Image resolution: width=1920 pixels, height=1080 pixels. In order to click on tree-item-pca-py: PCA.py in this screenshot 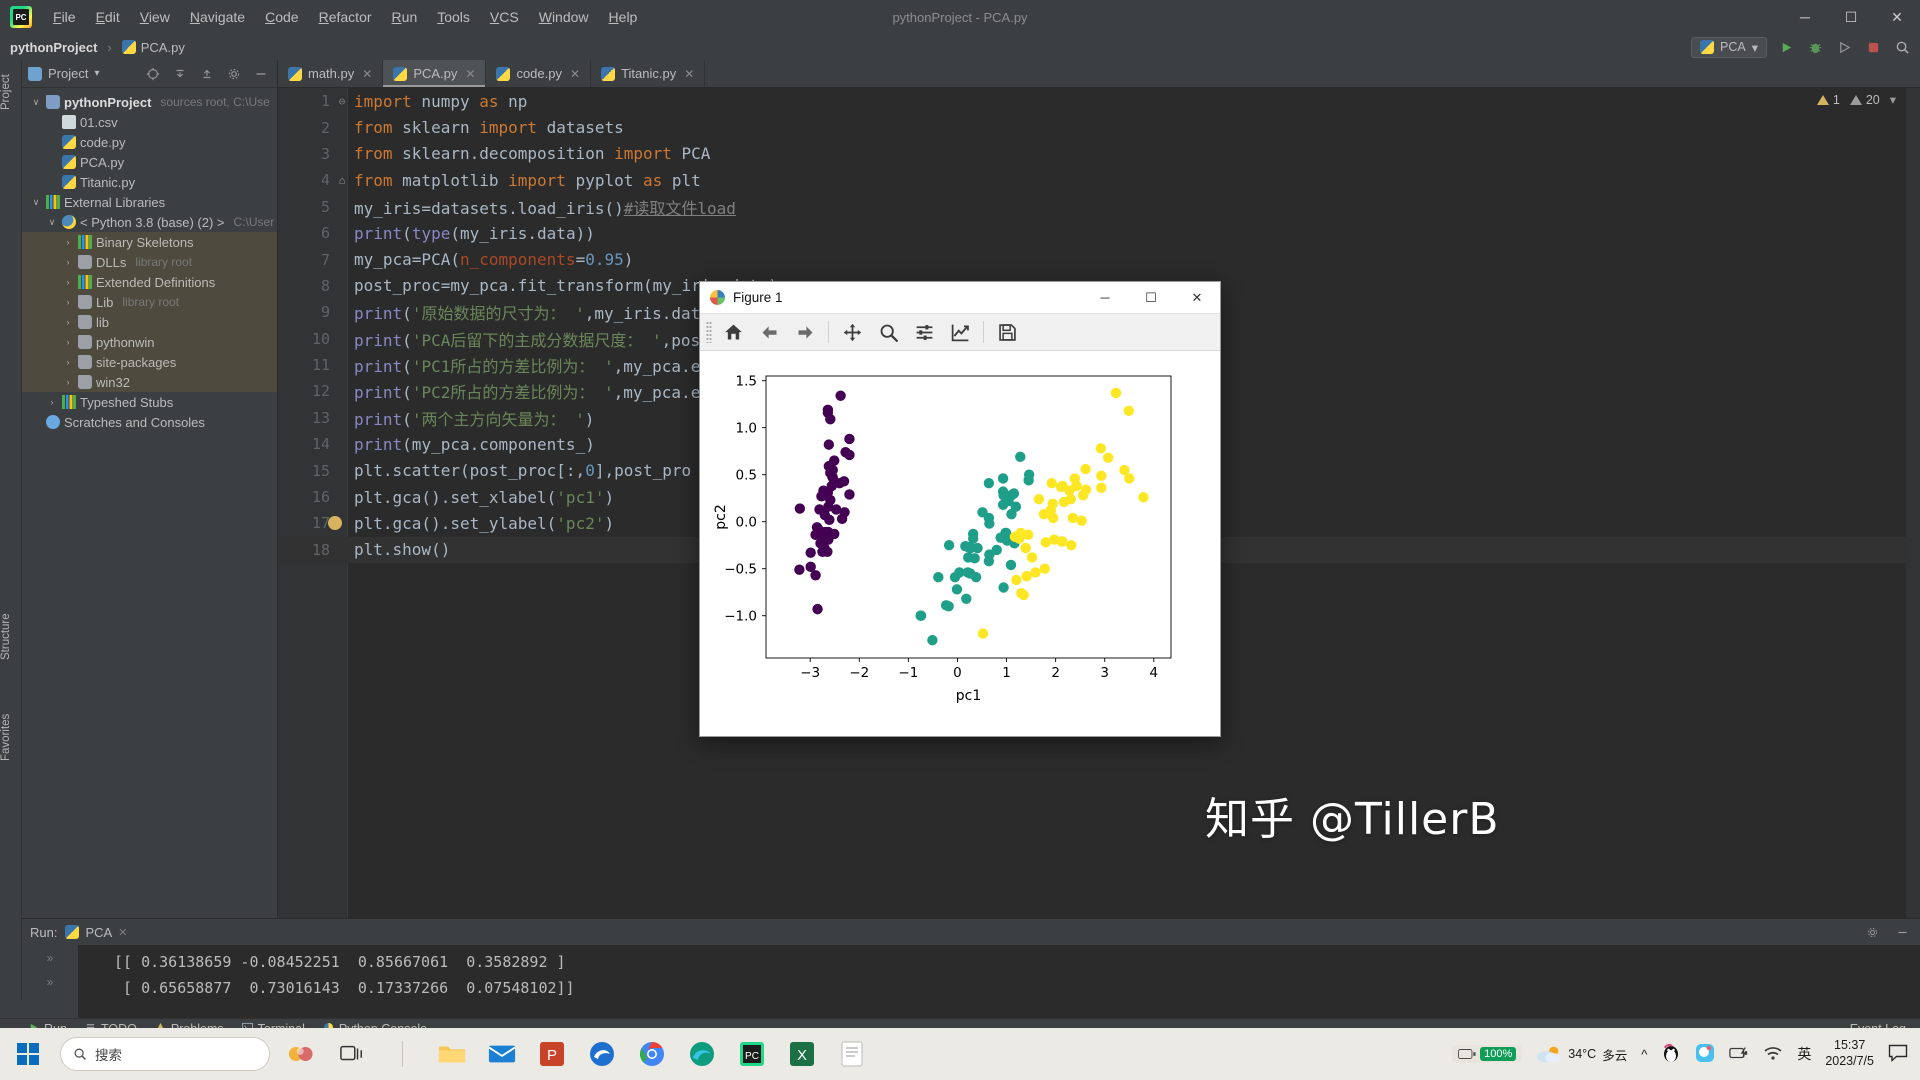, I will do `click(149, 162)`.